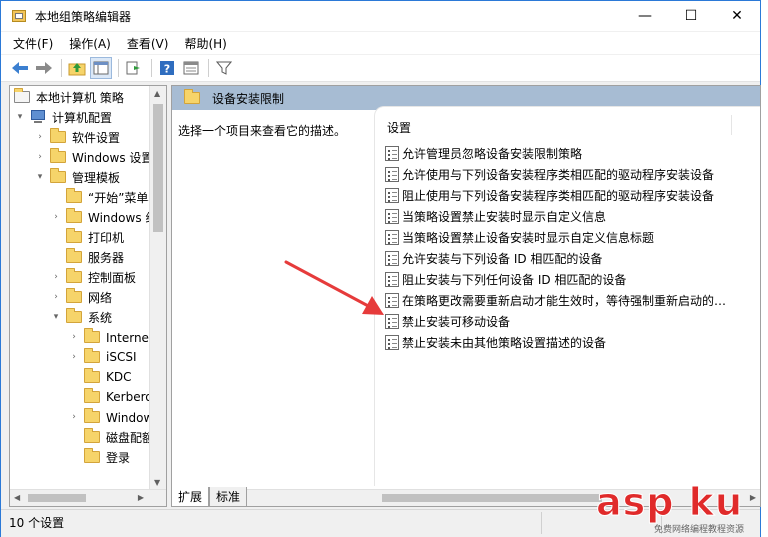  What do you see at coordinates (519, 237) in the screenshot?
I see `policy-row: 当策略设置禁止设备安装时显示自定义信息标题` at bounding box center [519, 237].